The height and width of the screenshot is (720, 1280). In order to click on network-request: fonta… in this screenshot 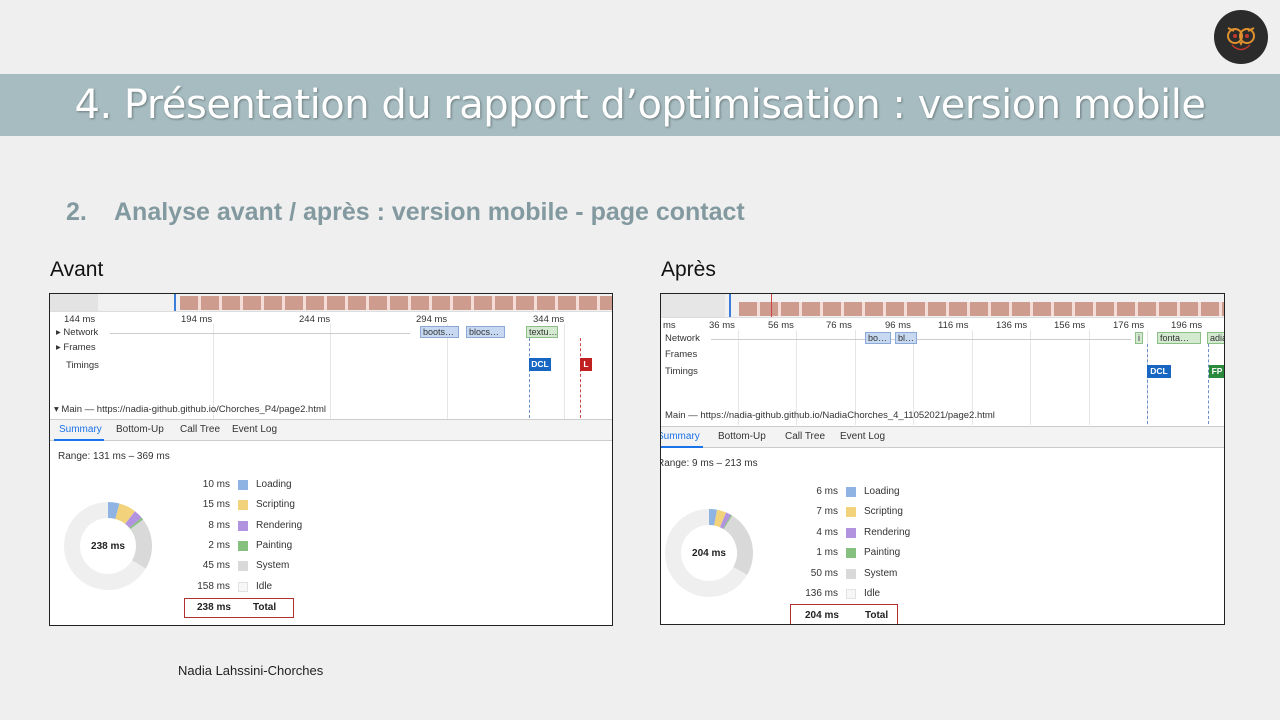, I will do `click(1179, 338)`.